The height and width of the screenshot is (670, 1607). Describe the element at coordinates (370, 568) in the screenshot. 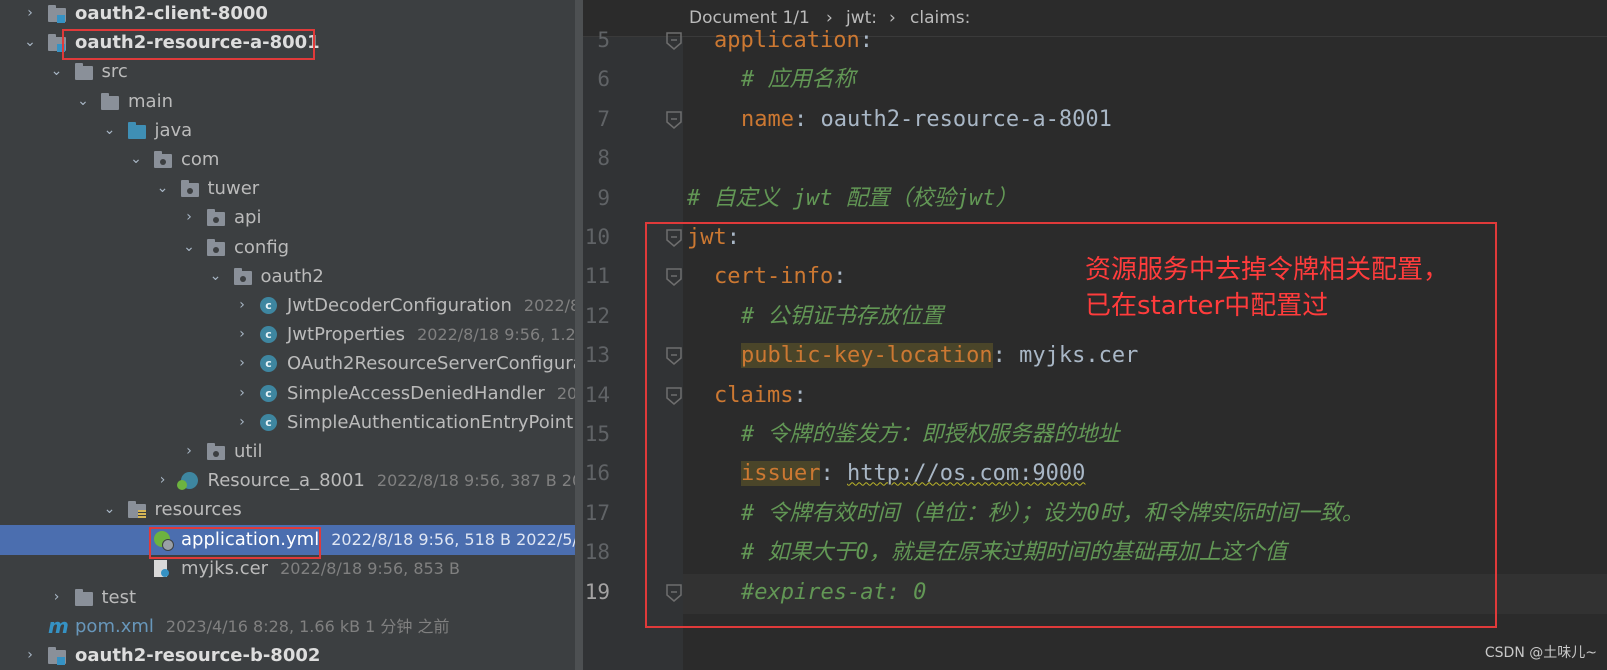

I see `tree-item-meta: 2022/8/18 9:56, 853 B` at that location.